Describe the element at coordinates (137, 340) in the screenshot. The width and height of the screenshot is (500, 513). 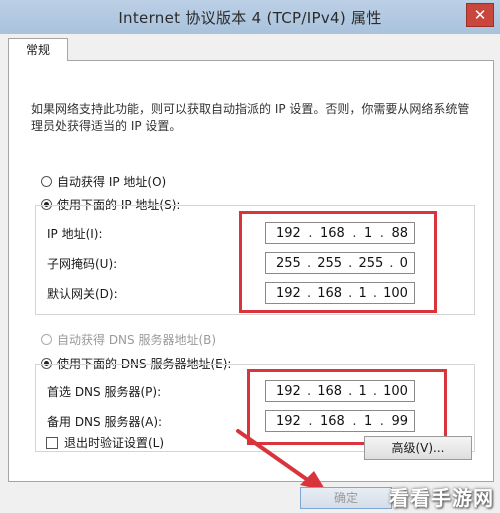
I see `auto-dns-label: 自动获得 DNS 服务器地址(B)` at that location.